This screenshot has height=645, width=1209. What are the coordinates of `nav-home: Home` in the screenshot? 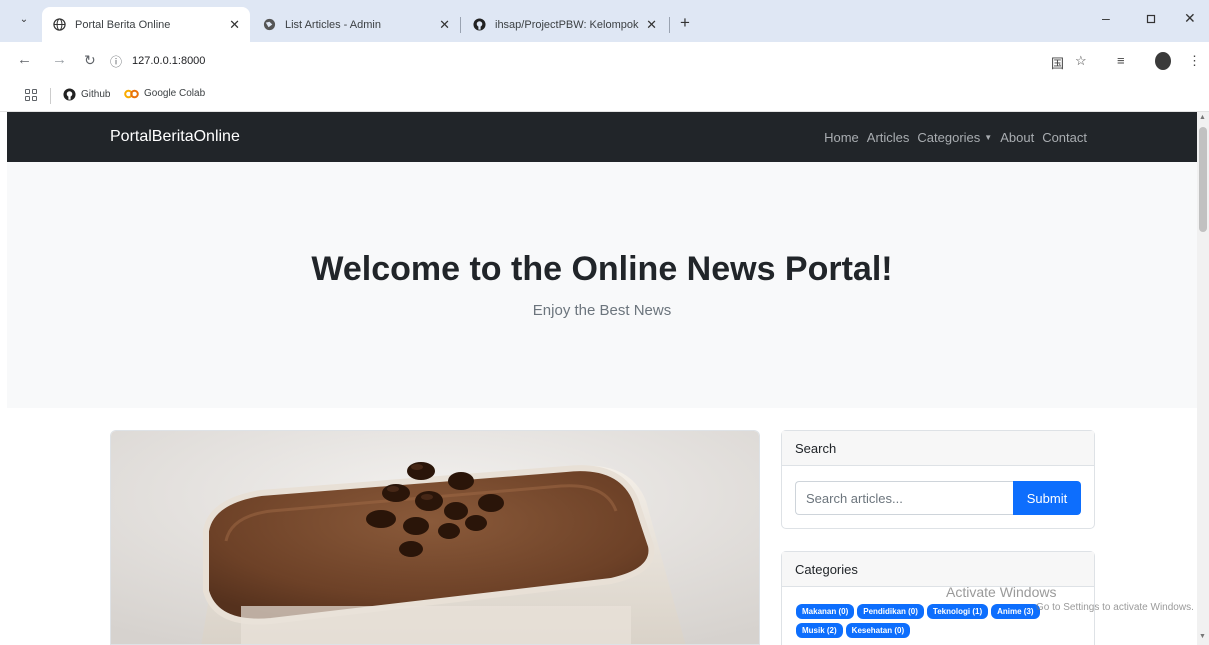 It's located at (841, 137).